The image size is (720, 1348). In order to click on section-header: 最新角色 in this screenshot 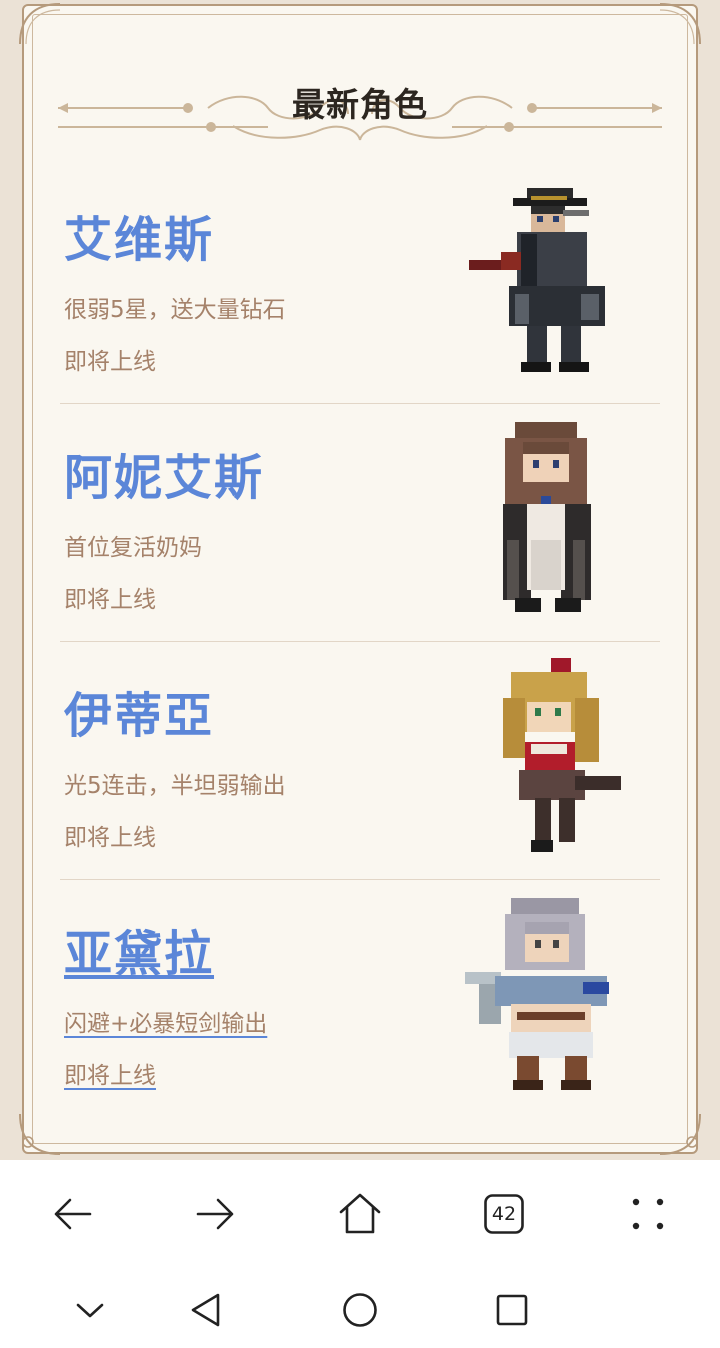, I will do `click(360, 111)`.